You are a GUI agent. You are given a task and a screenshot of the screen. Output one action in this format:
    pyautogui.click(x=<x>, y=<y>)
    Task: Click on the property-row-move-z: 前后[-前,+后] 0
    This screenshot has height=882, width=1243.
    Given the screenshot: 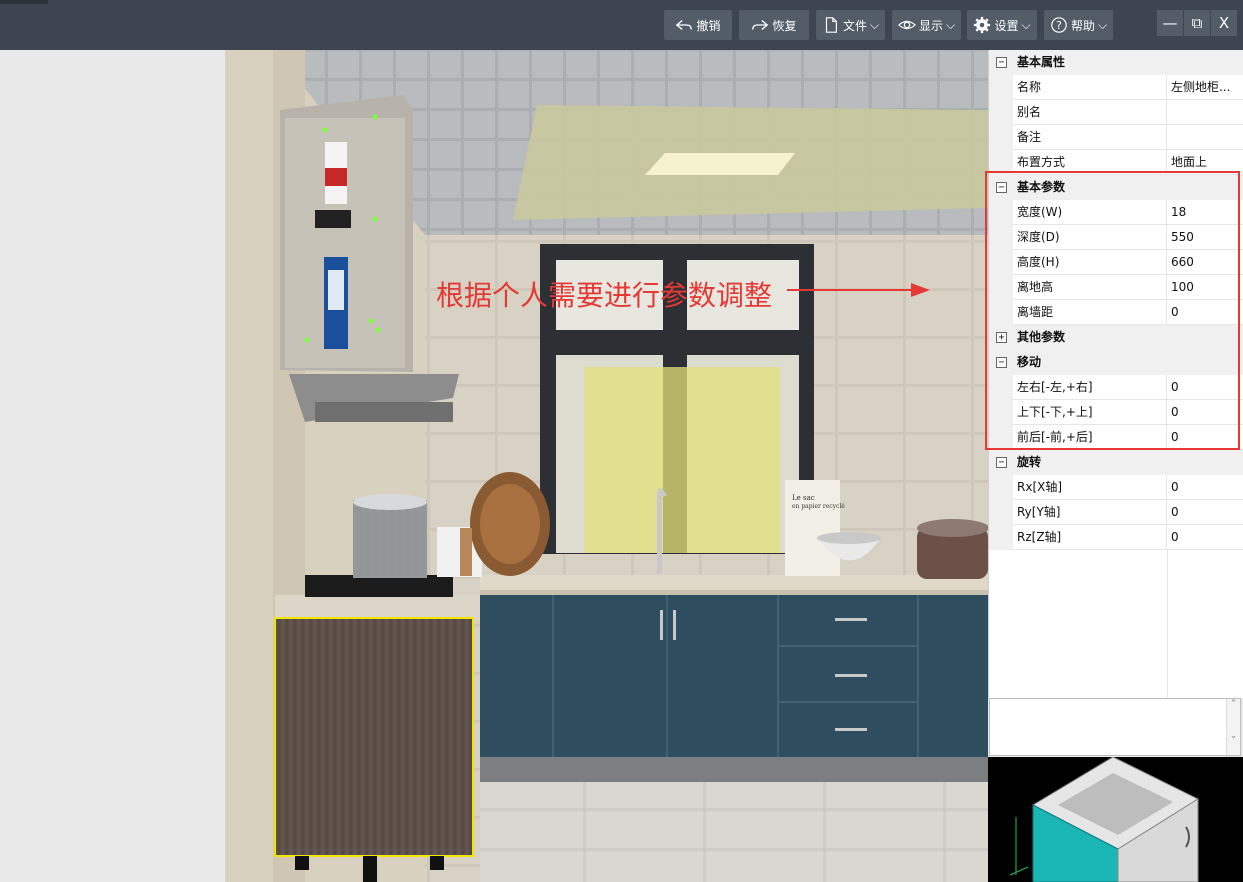 What is the action you would take?
    pyautogui.click(x=1116, y=437)
    